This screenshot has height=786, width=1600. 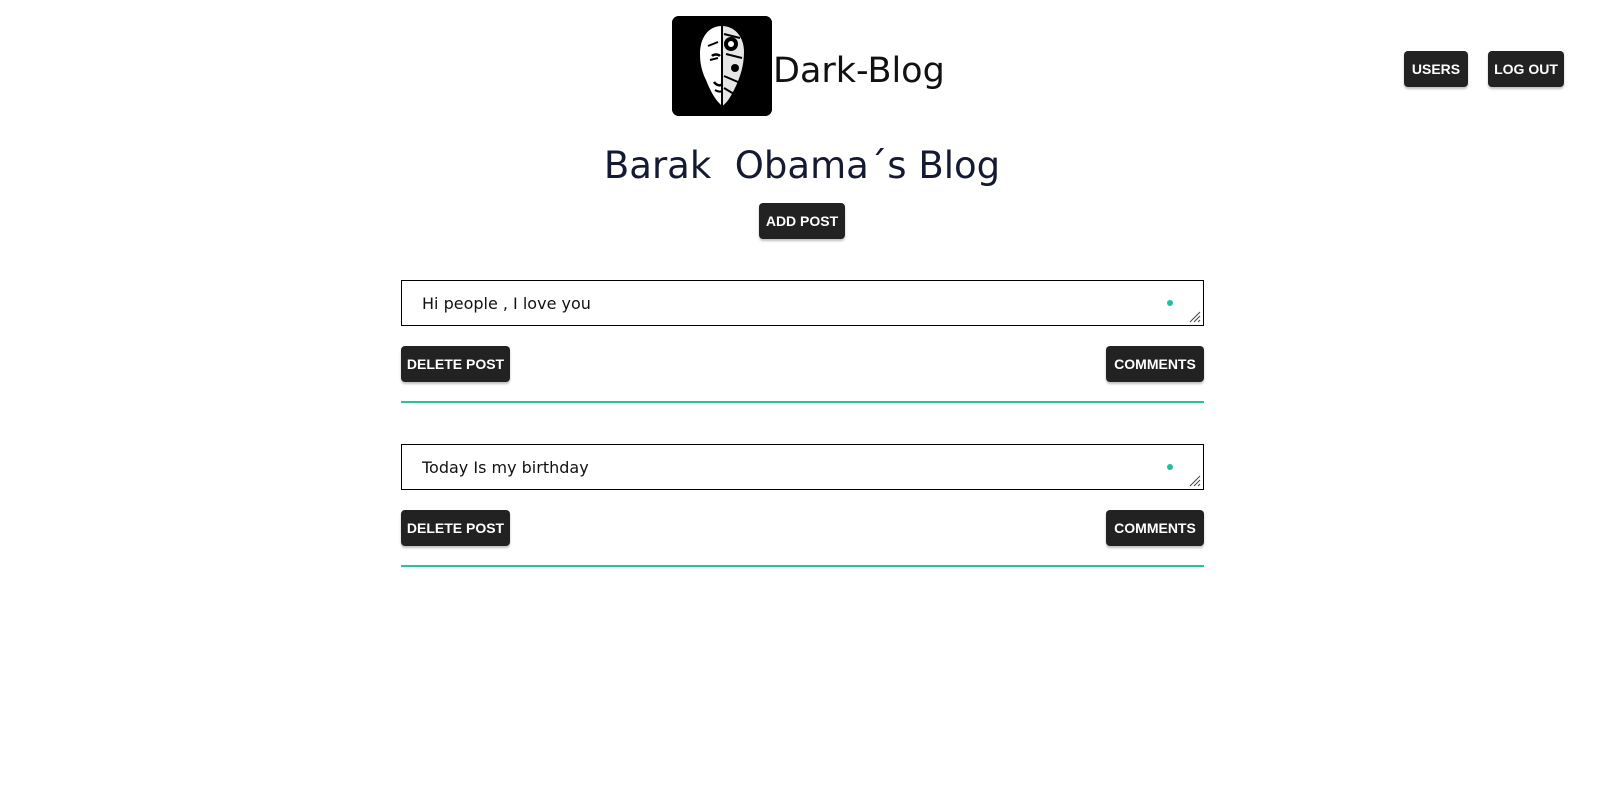 What do you see at coordinates (505, 467) in the screenshot?
I see `post-text: Today Is my birthday` at bounding box center [505, 467].